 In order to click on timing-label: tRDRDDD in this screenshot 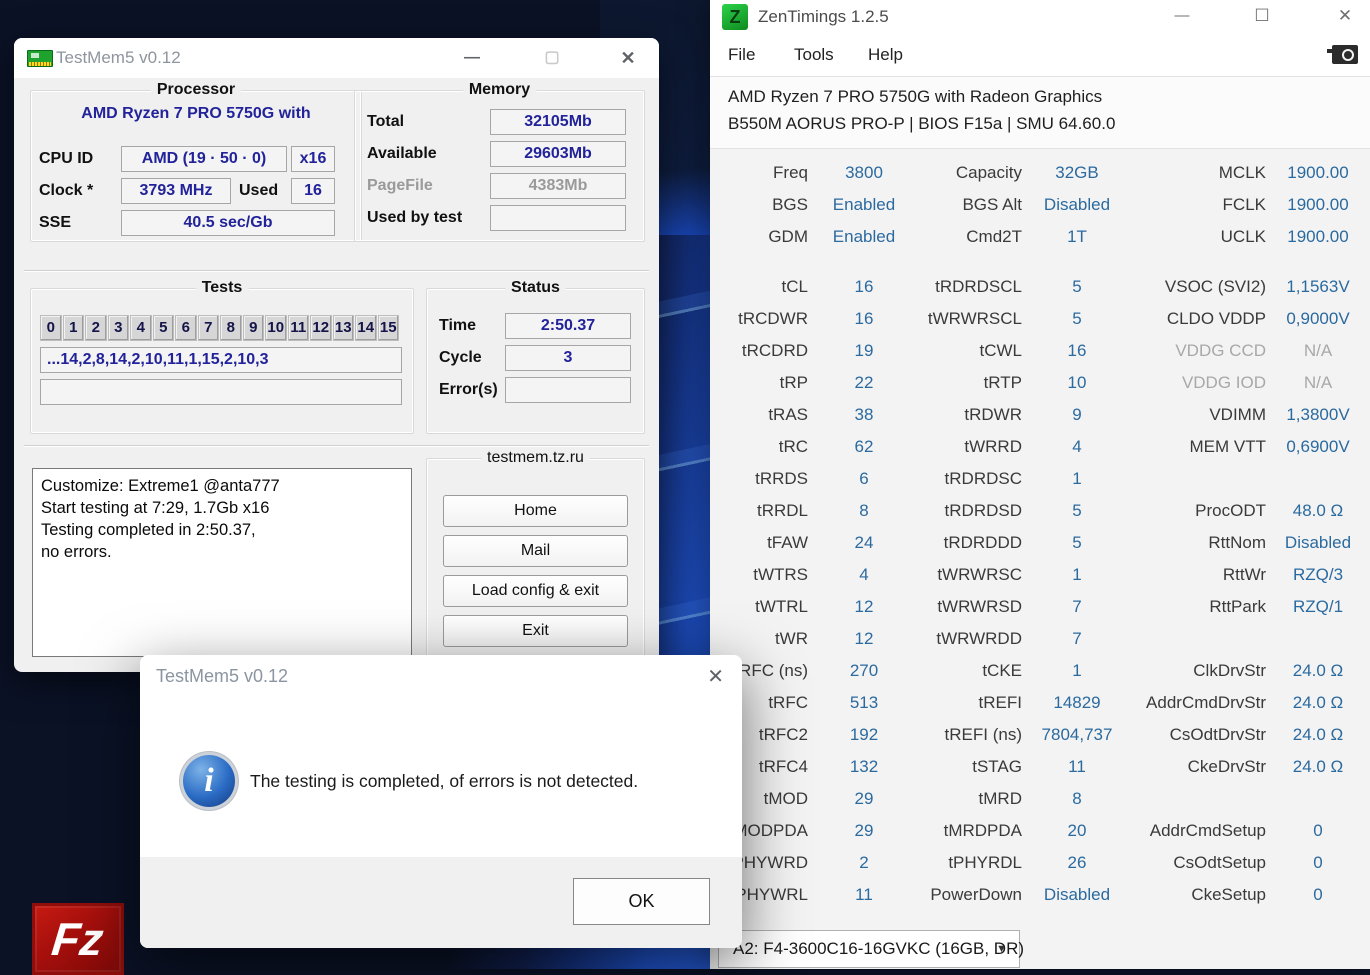, I will do `click(982, 542)`.